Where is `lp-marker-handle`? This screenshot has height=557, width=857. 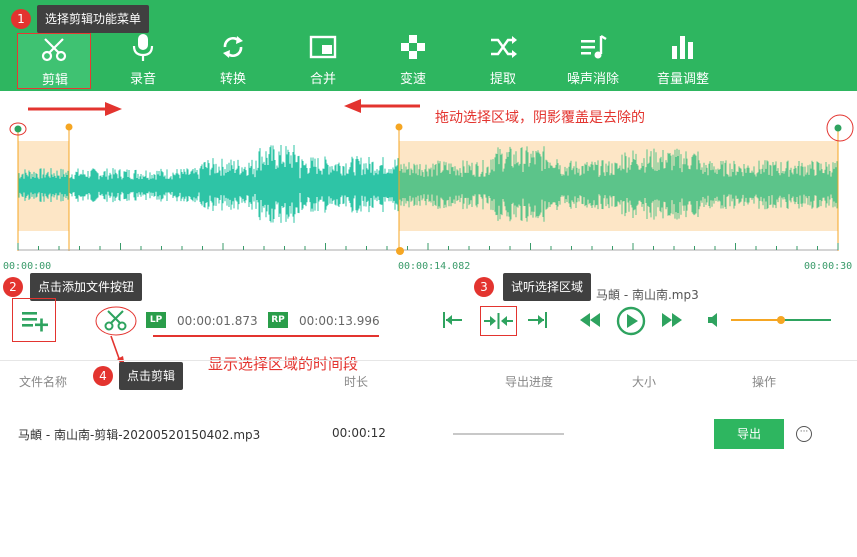 lp-marker-handle is located at coordinates (69, 127).